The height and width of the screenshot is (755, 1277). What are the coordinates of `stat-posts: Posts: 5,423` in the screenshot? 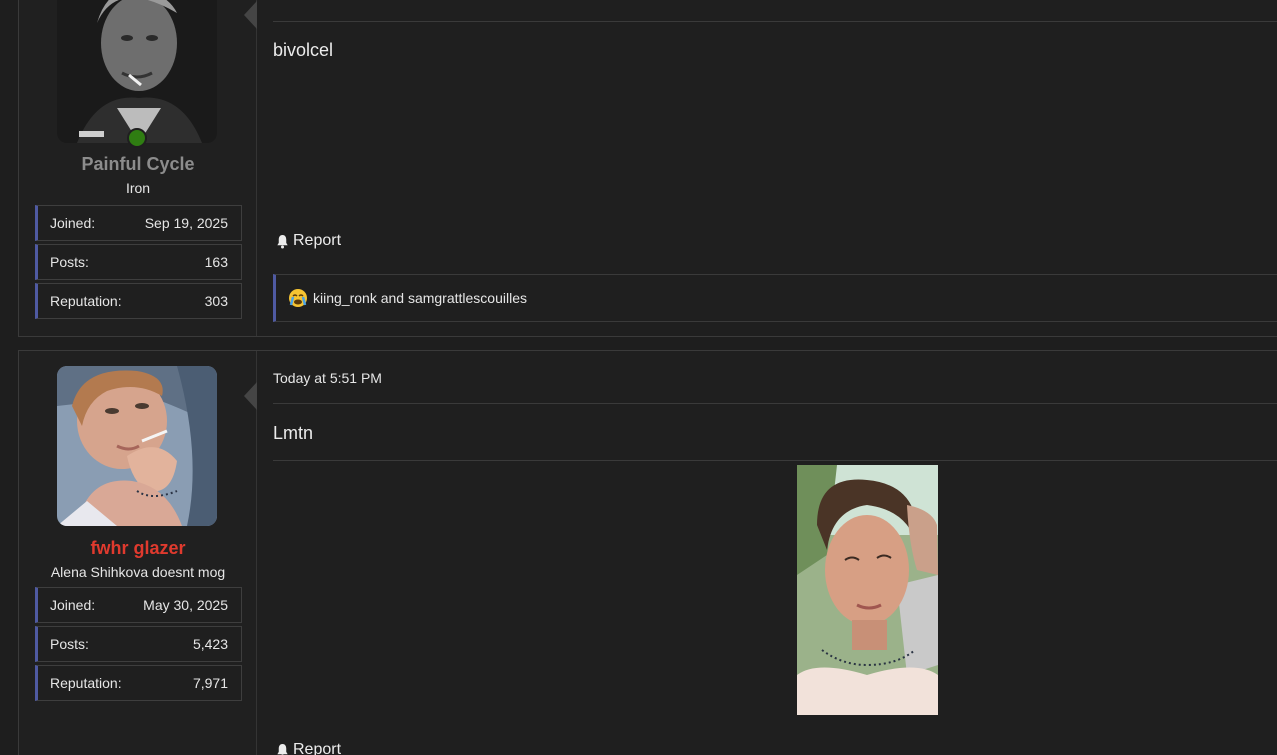 It's located at (138, 644).